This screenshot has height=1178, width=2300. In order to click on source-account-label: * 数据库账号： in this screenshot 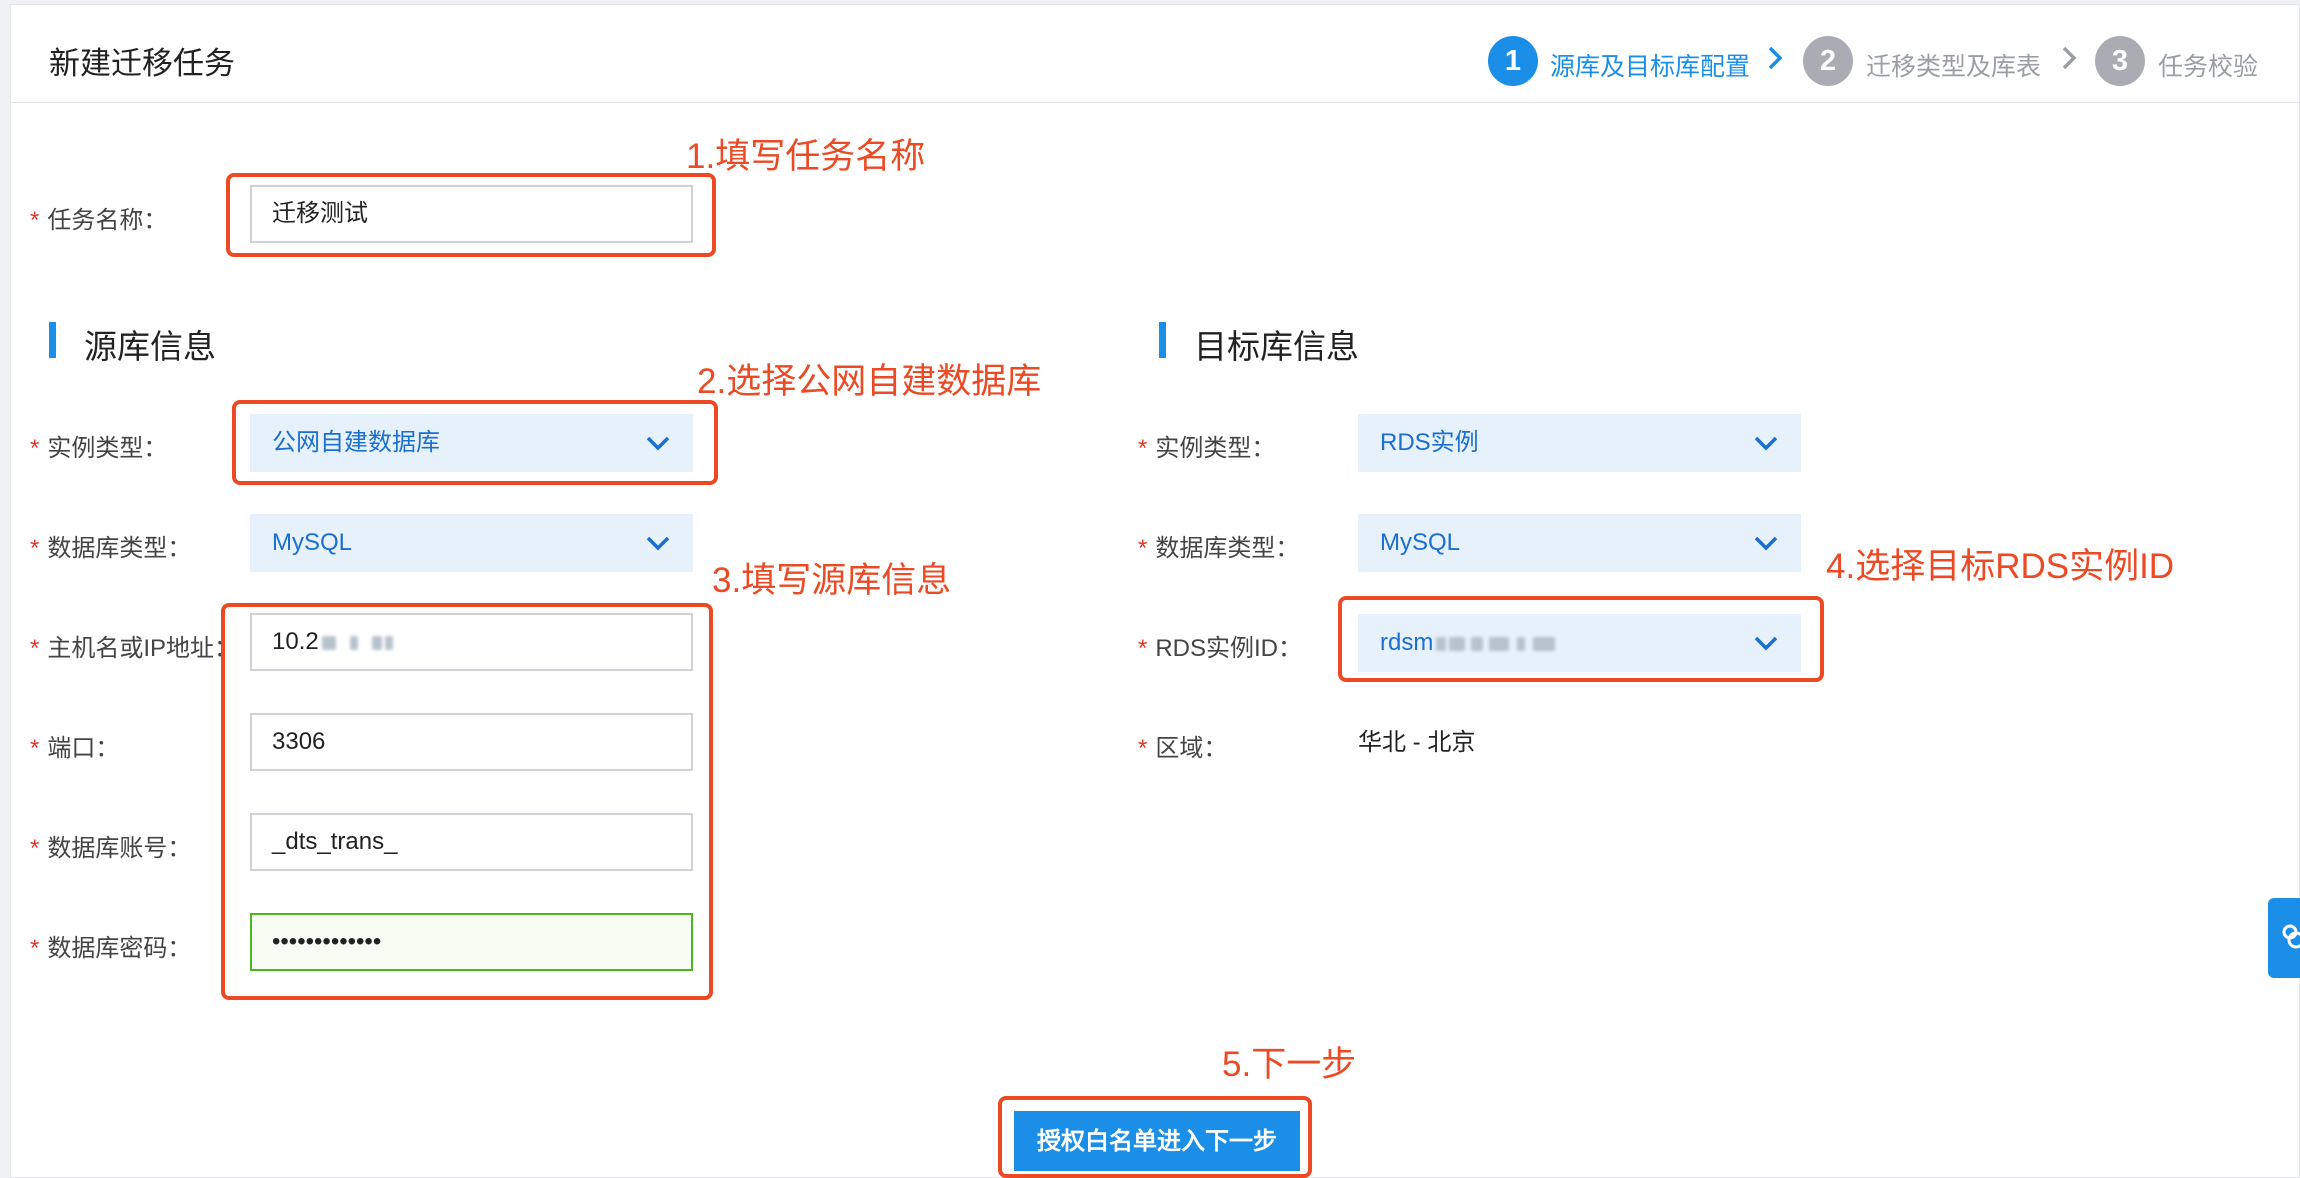, I will do `click(110, 845)`.